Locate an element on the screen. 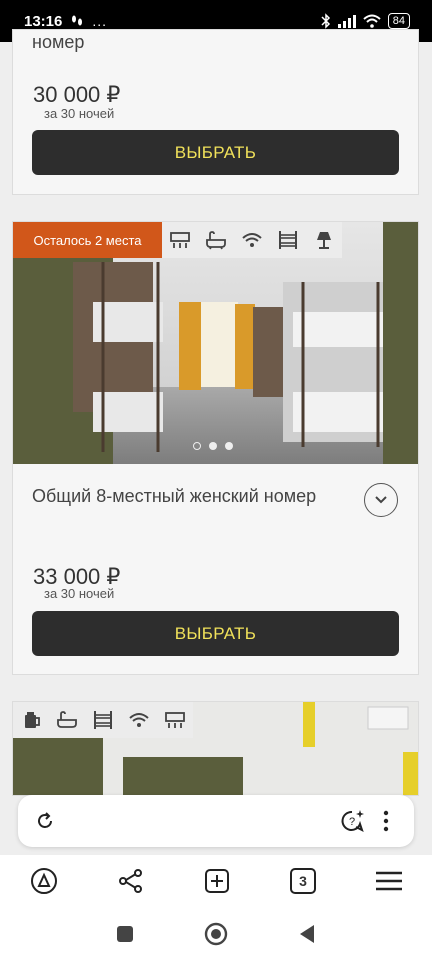  battery-level: 84 is located at coordinates (398, 21).